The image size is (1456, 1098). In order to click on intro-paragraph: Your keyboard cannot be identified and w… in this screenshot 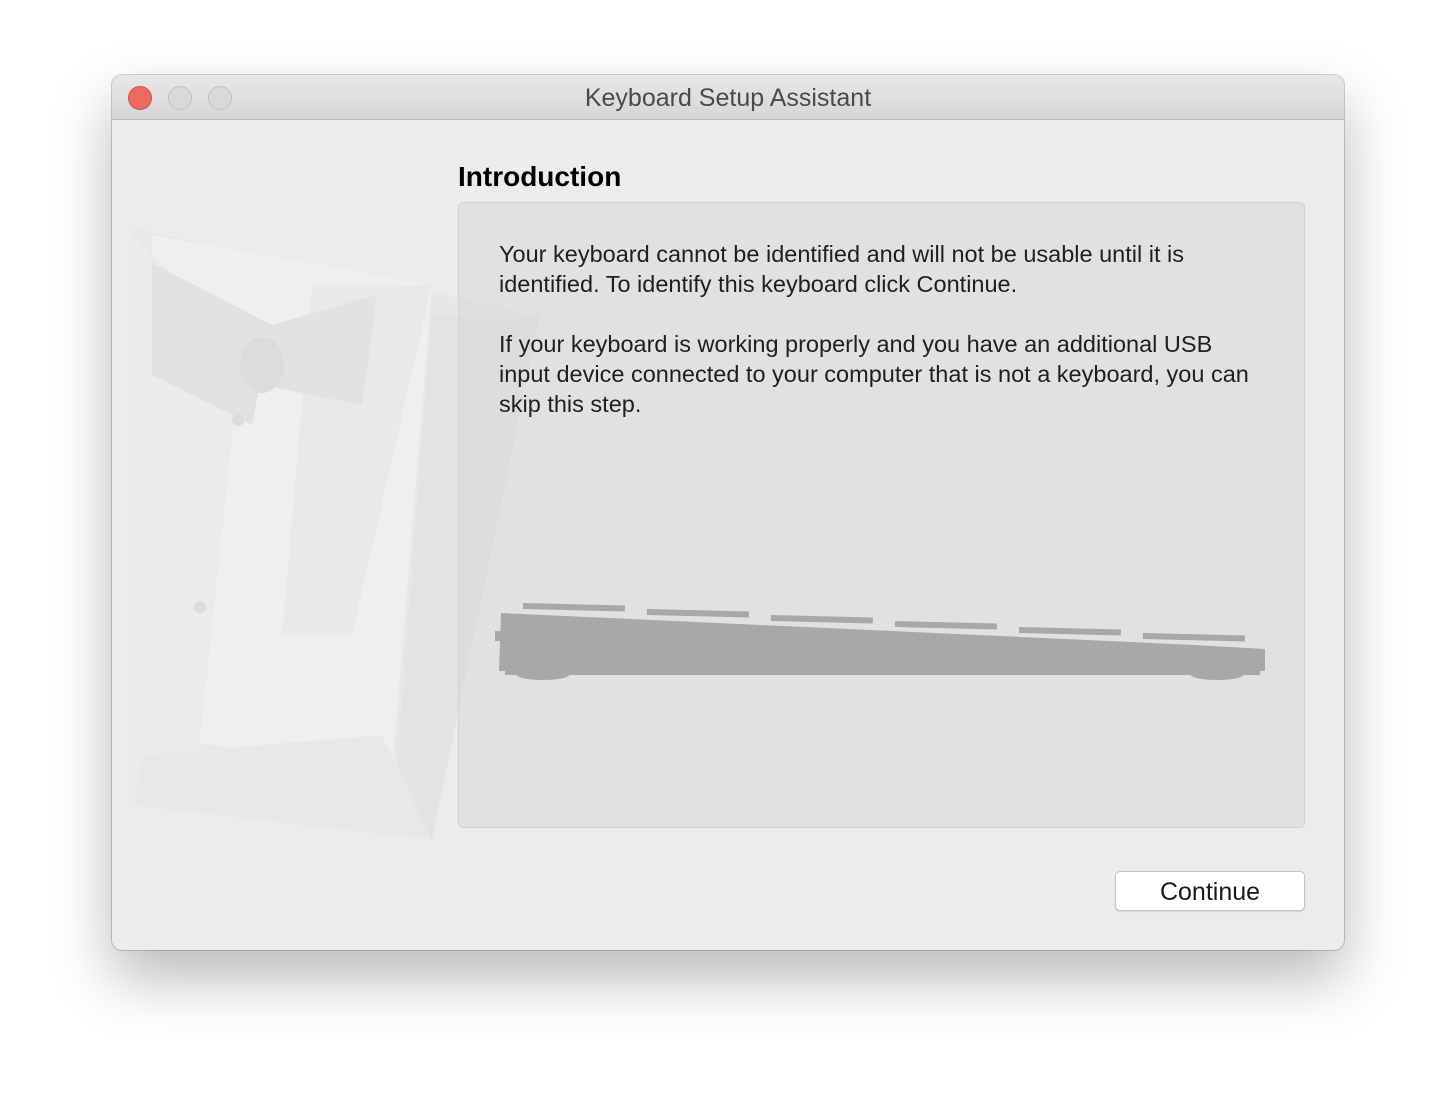, I will do `click(841, 269)`.